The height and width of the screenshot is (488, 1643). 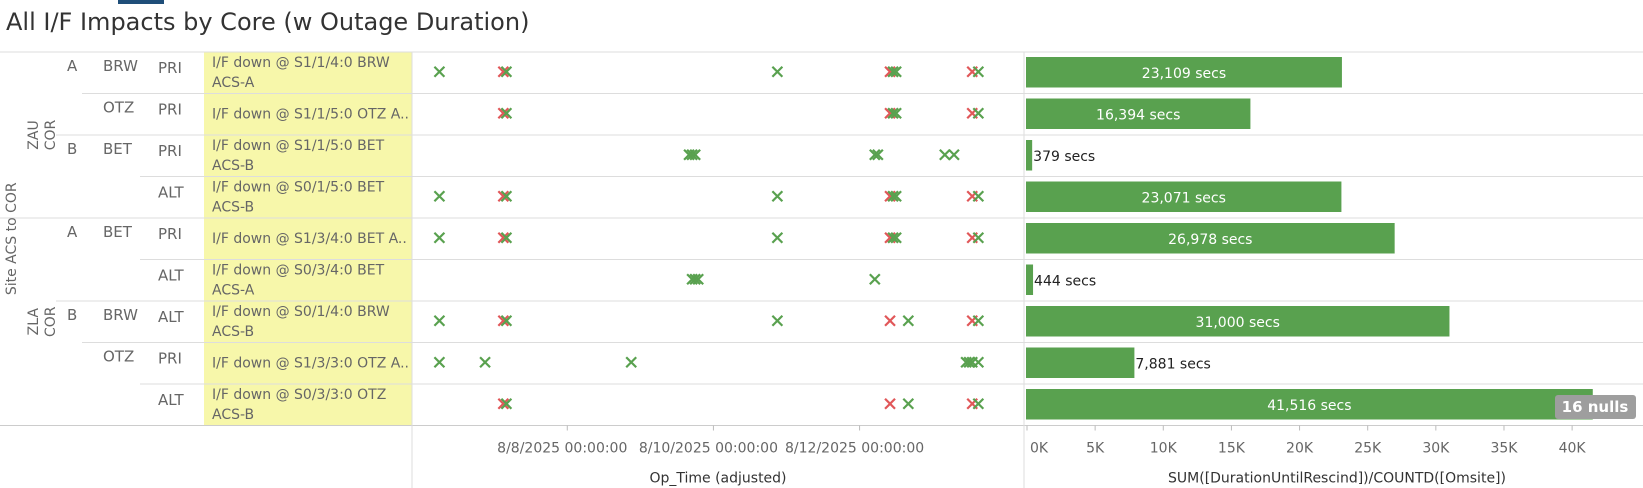 I want to click on bar-value-label: 379 secs, so click(x=1064, y=157).